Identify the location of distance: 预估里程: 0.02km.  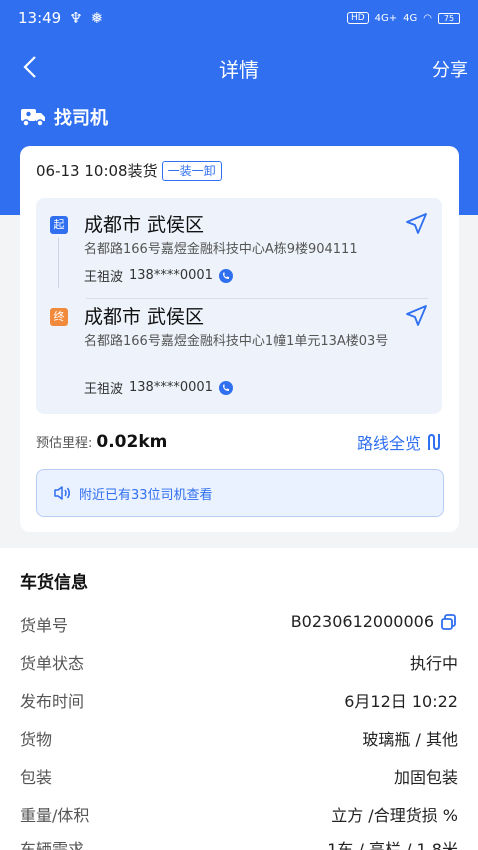
(101, 442).